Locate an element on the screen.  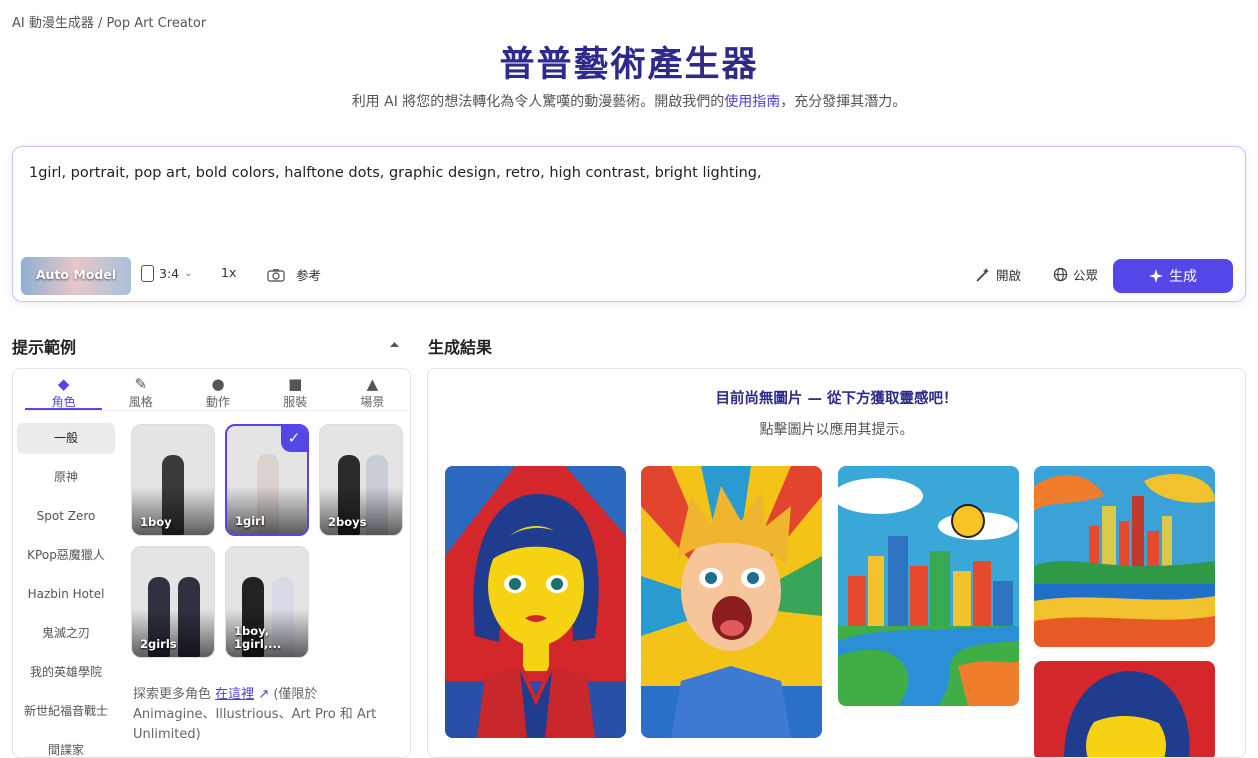
tab-style: ✎ 風格 is located at coordinates (140, 391).